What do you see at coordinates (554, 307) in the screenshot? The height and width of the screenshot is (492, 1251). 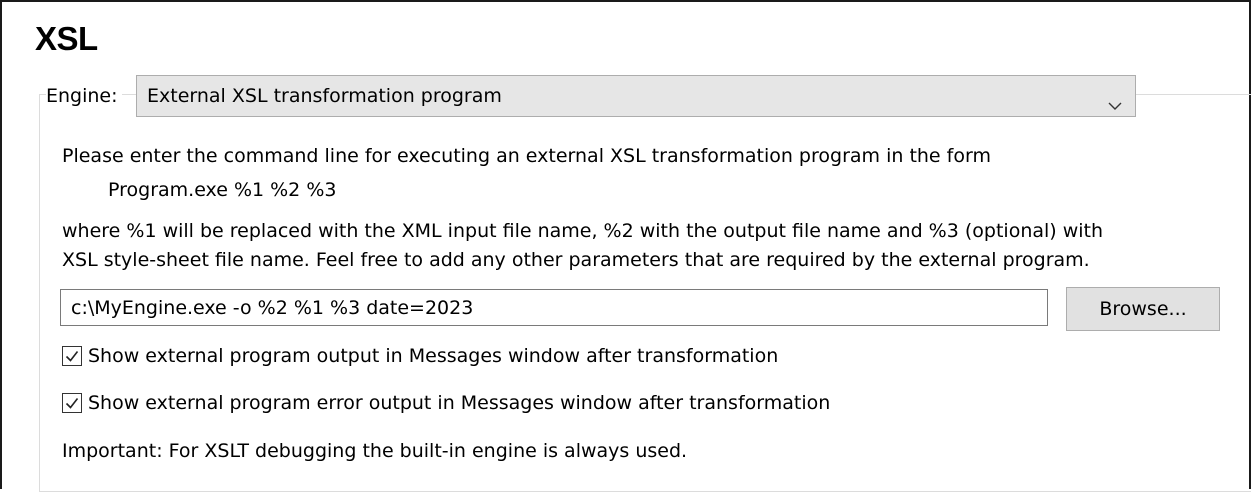 I see `command-line-input` at bounding box center [554, 307].